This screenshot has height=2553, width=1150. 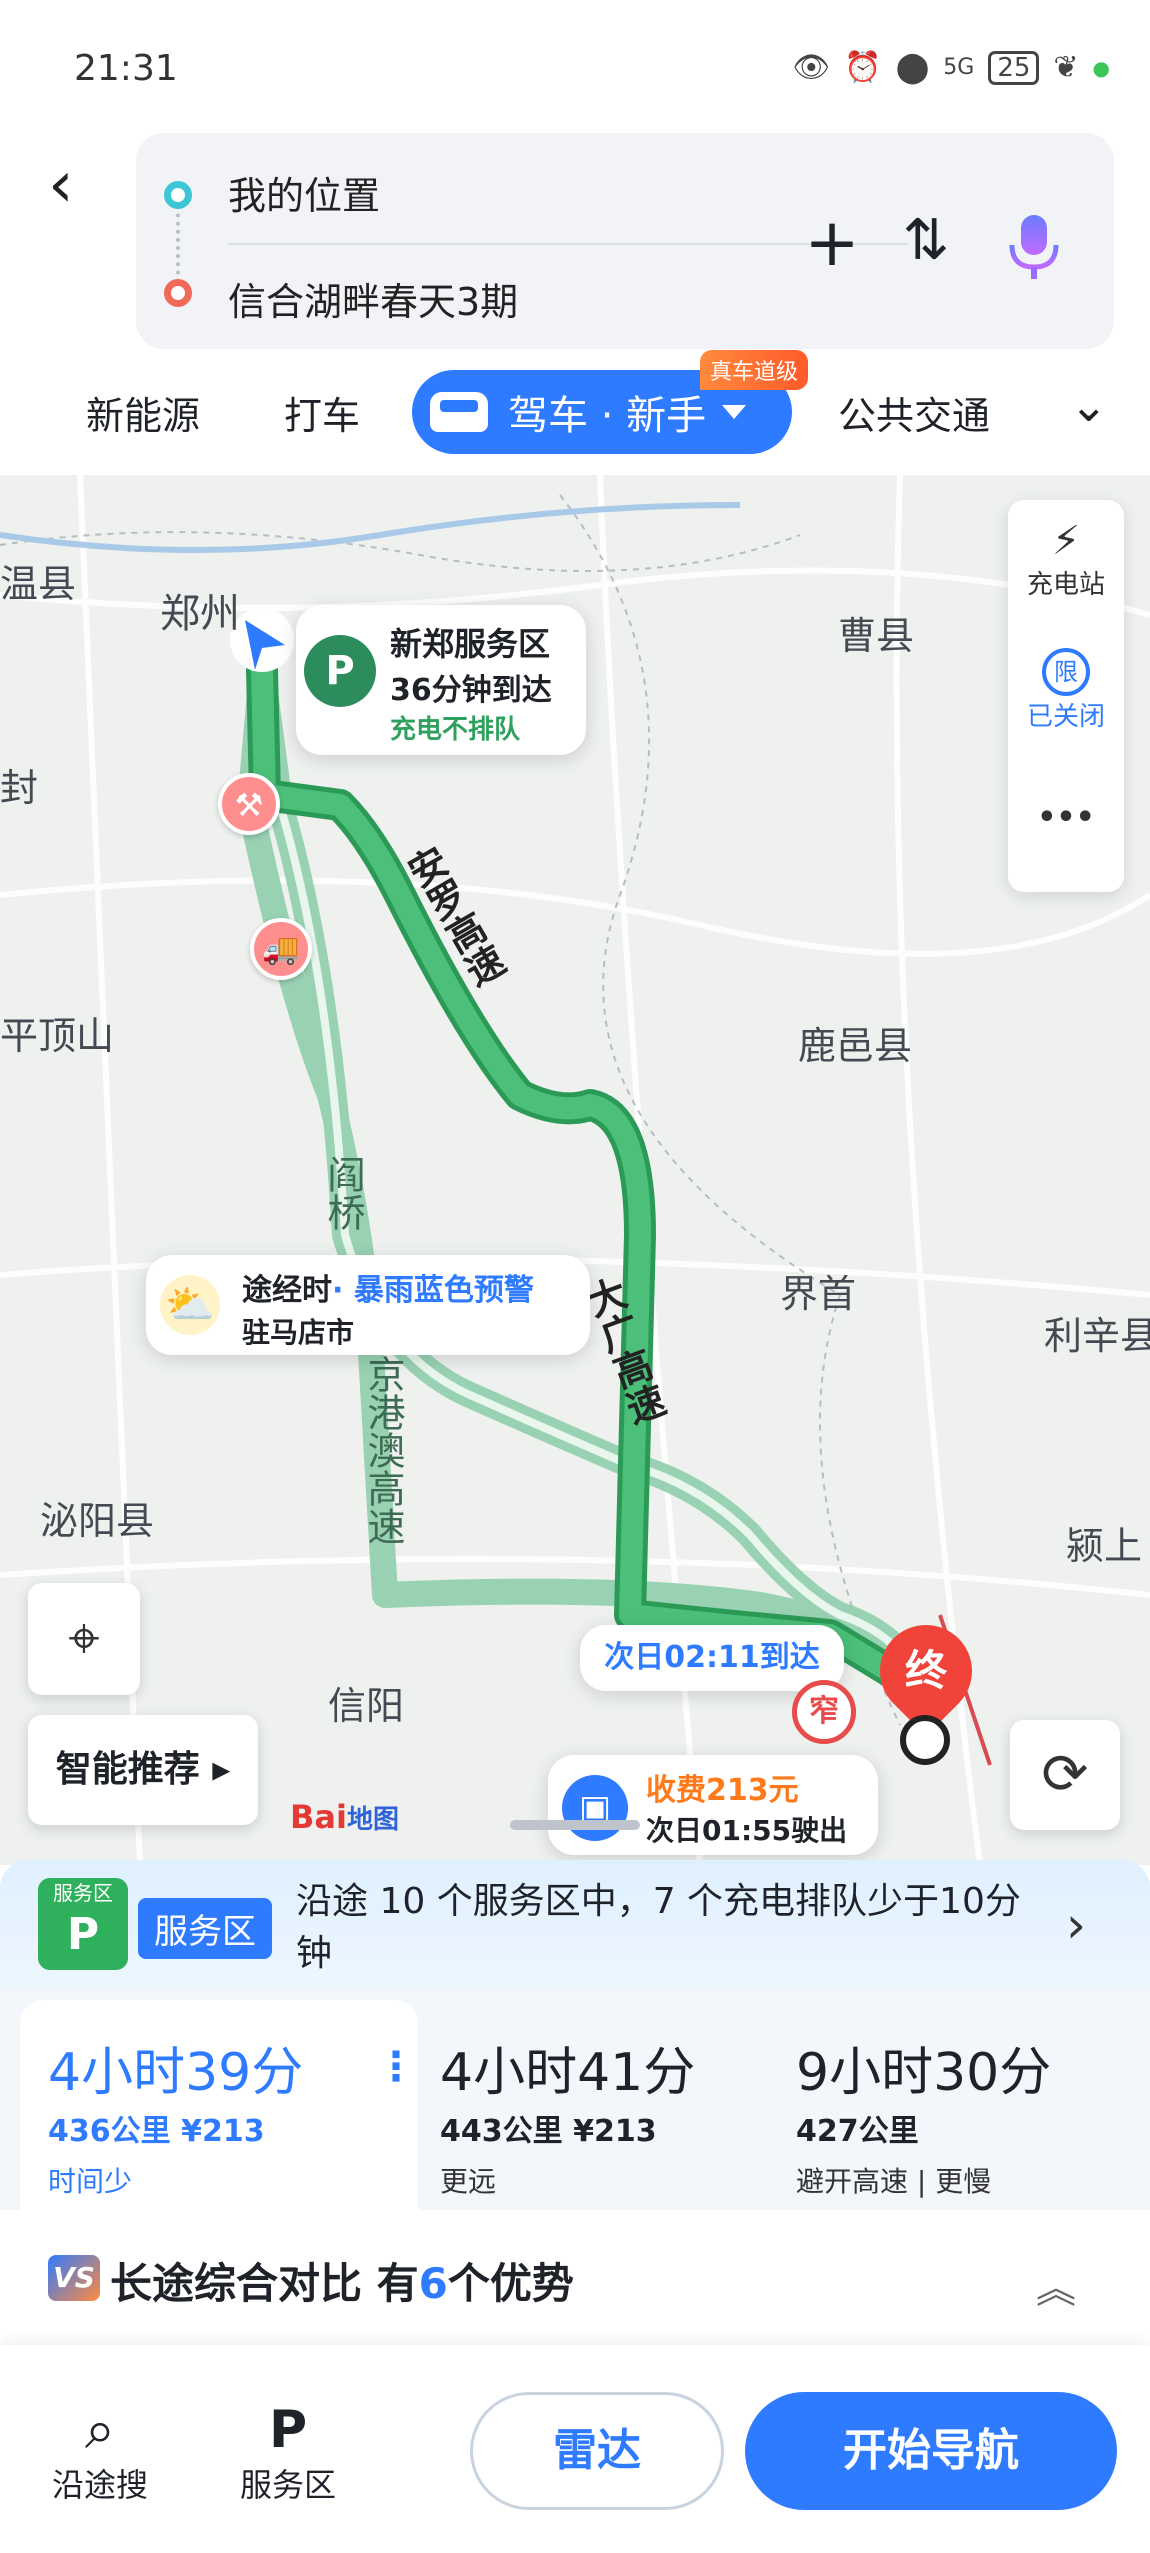 I want to click on route-card-2: 4小时41分 443公里 ¥213 更远, so click(x=605, y=2105).